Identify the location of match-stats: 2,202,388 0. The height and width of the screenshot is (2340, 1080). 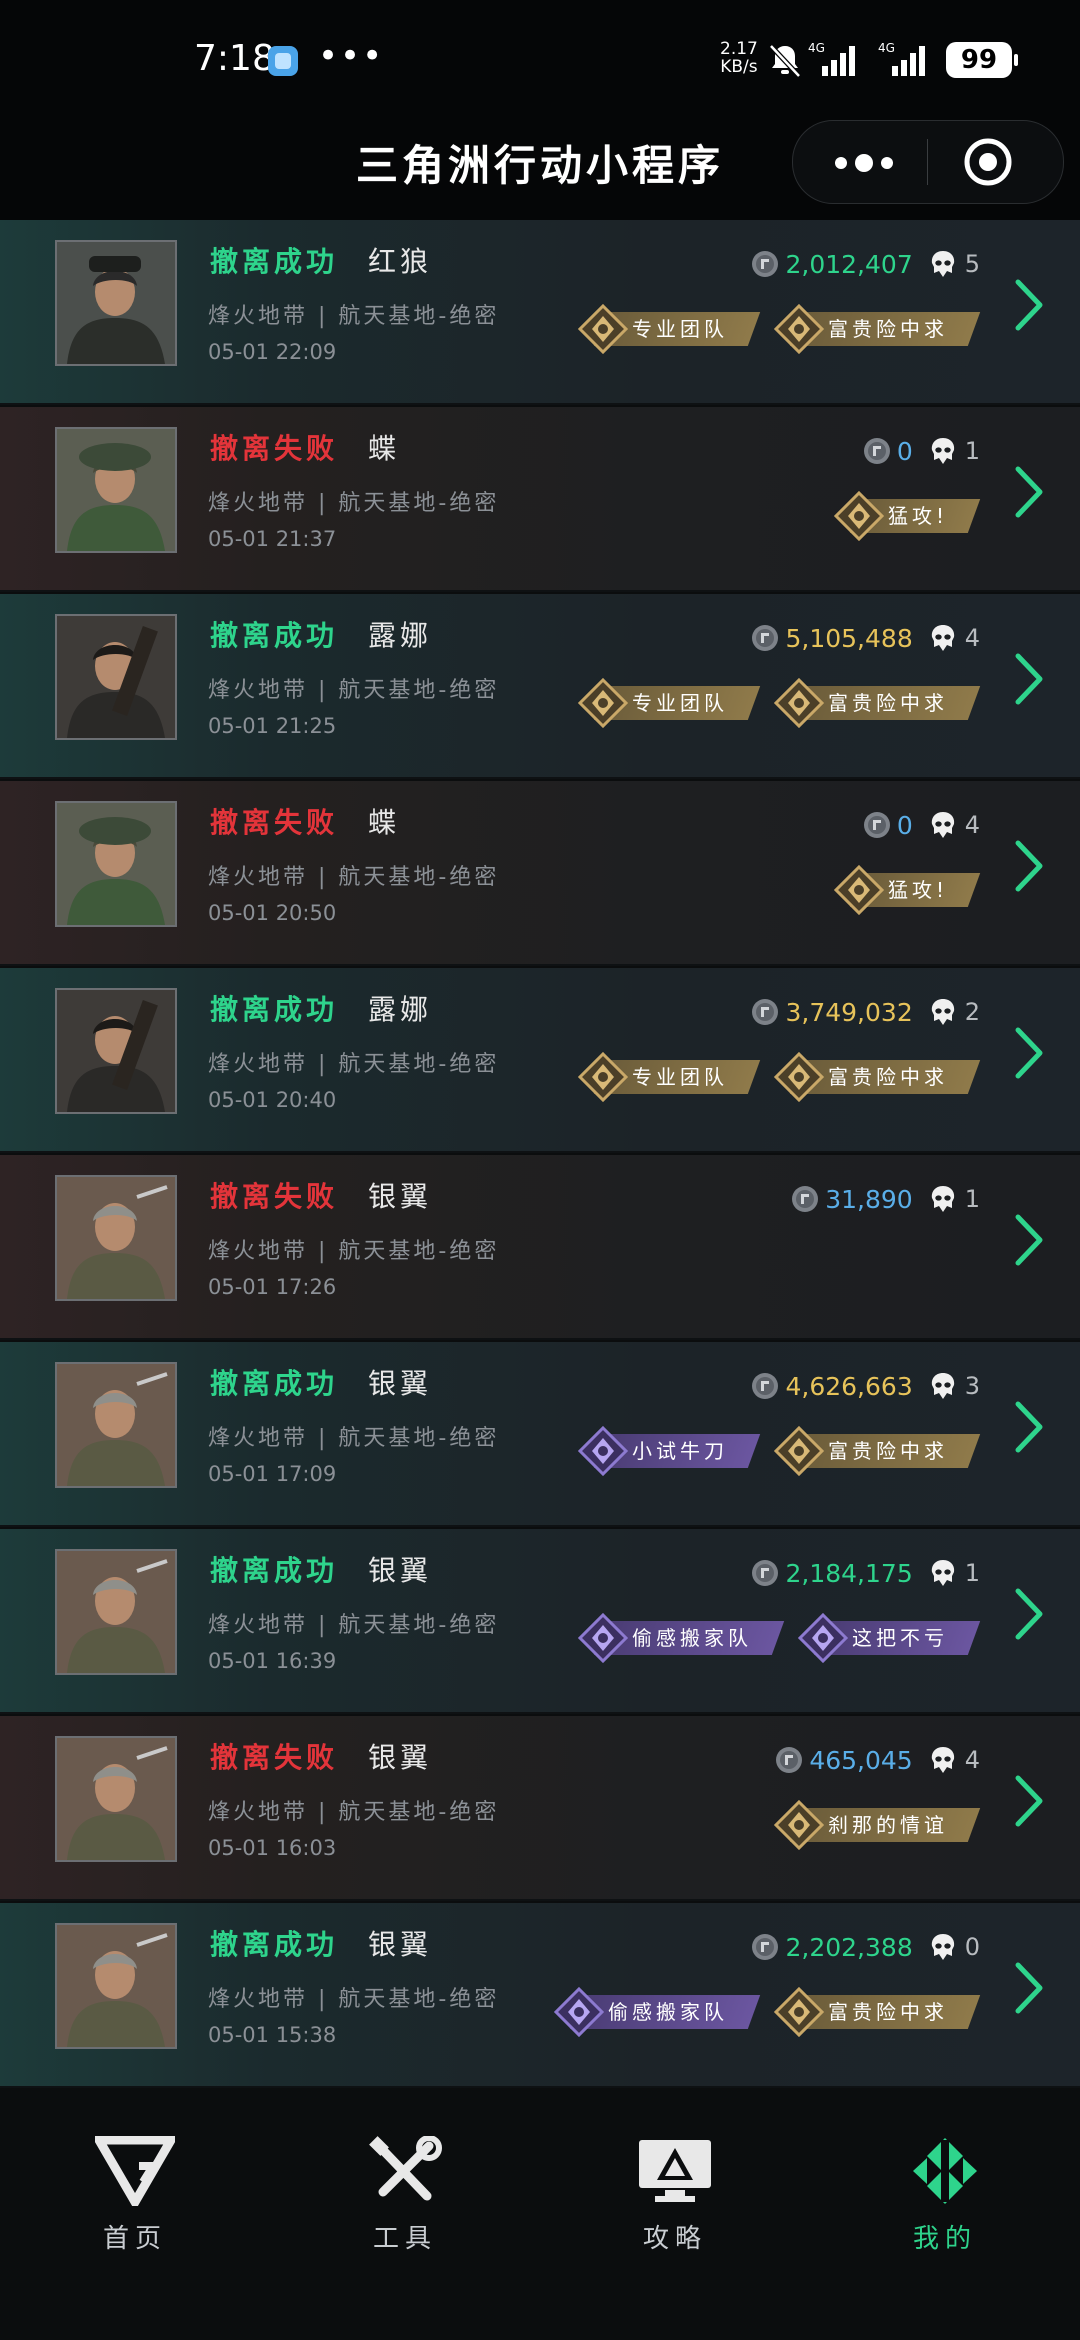
(865, 1947).